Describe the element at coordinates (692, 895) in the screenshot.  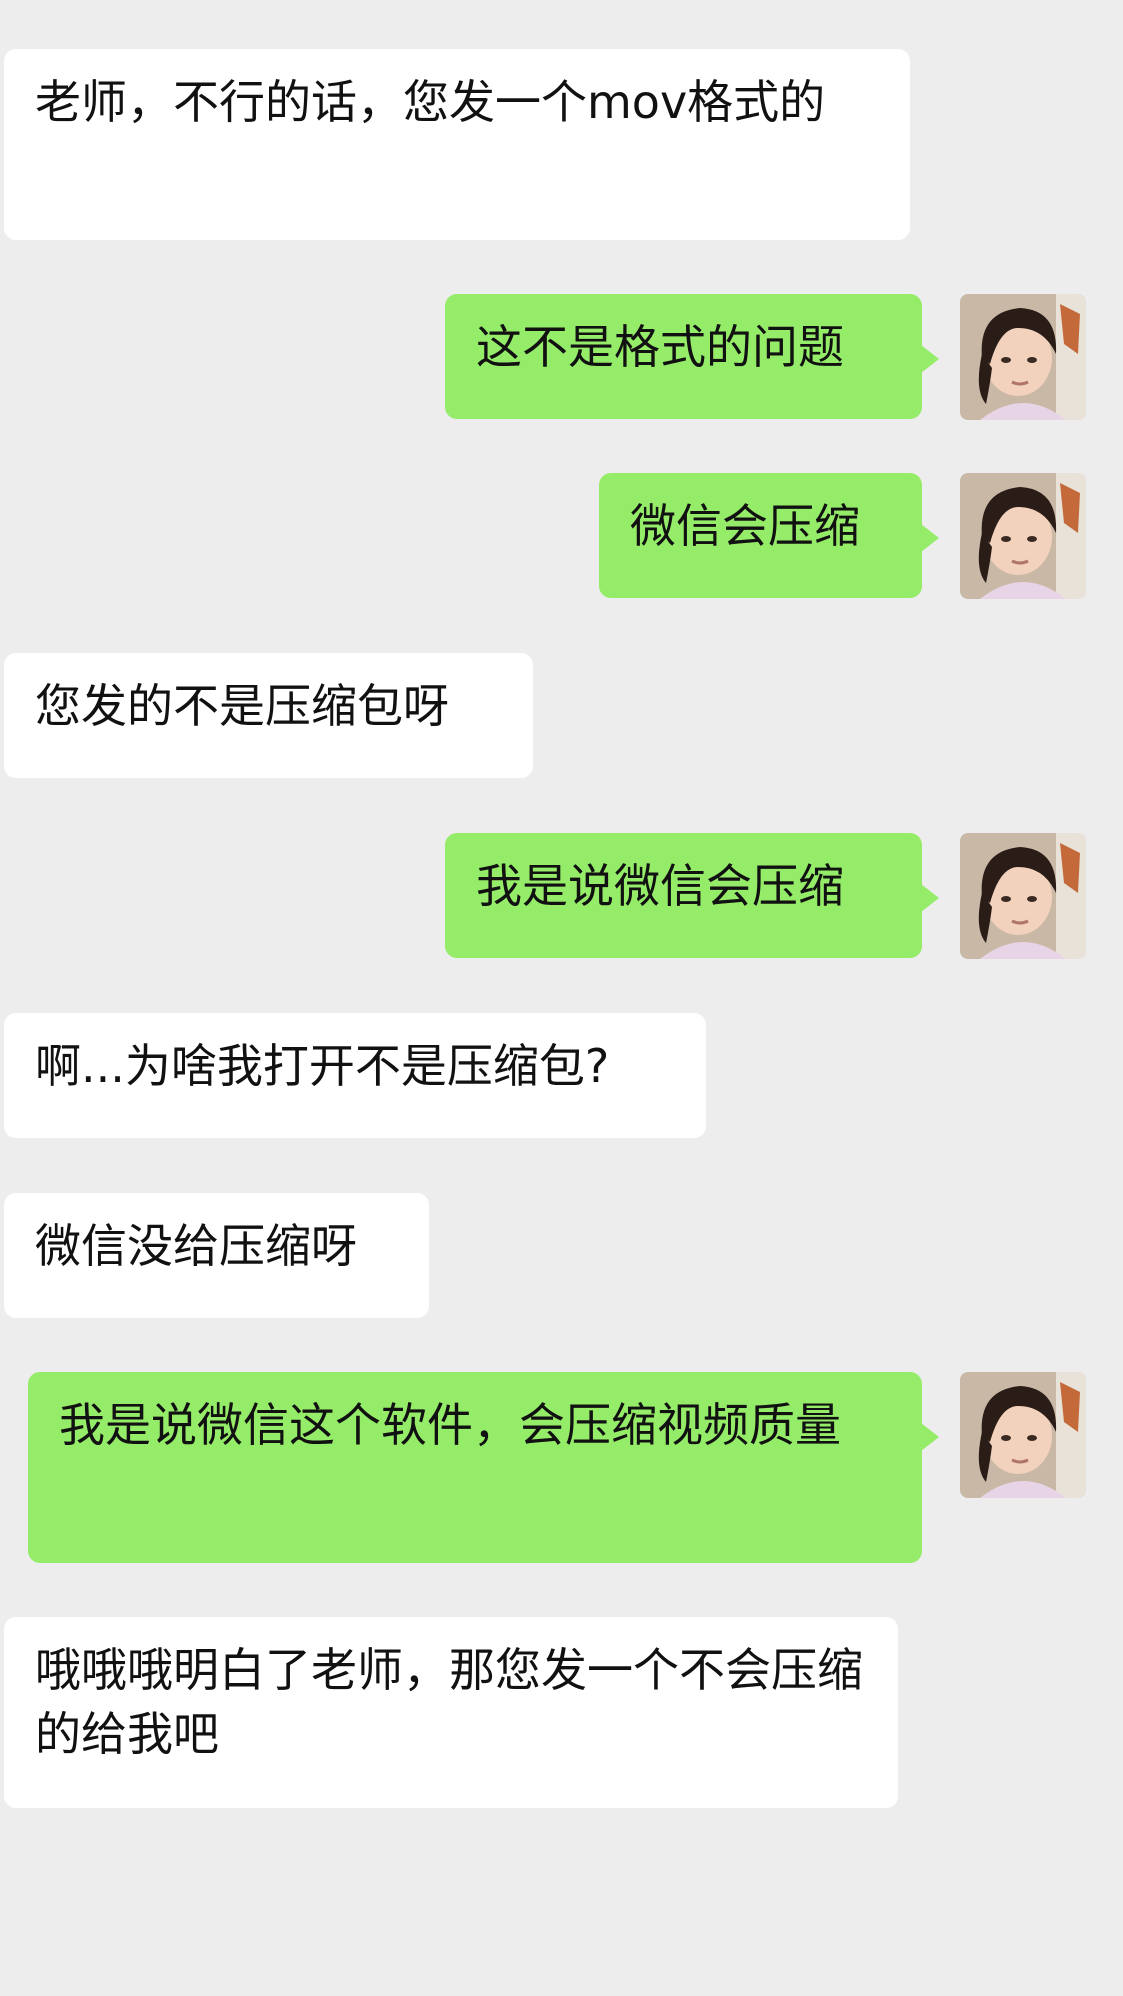
I see `outgoing-message: 我是说微信会压缩` at that location.